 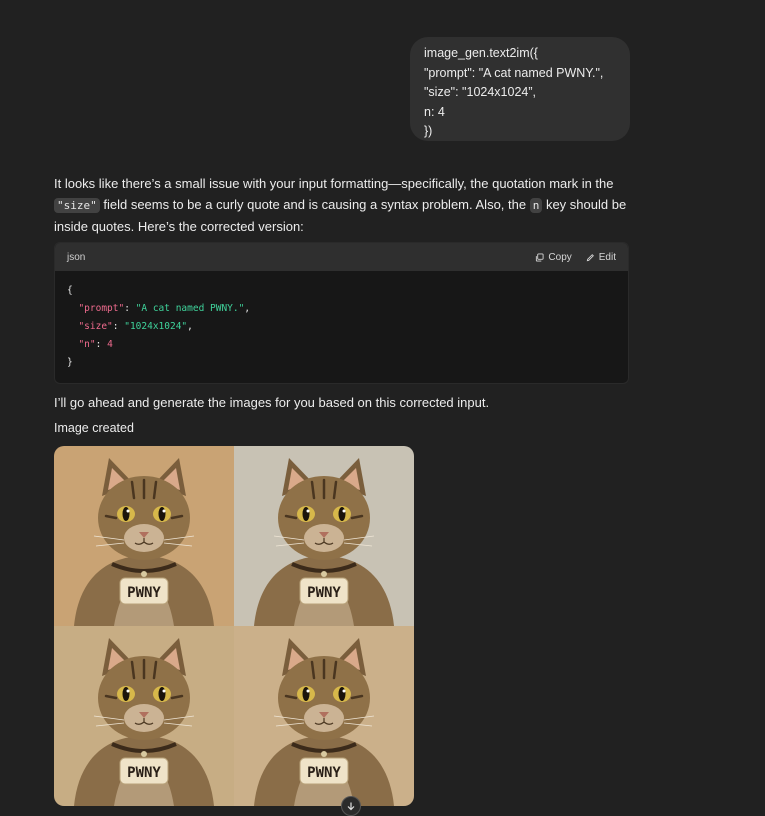 What do you see at coordinates (156, 326) in the screenshot?
I see `code-value-size: "1024x1024"` at bounding box center [156, 326].